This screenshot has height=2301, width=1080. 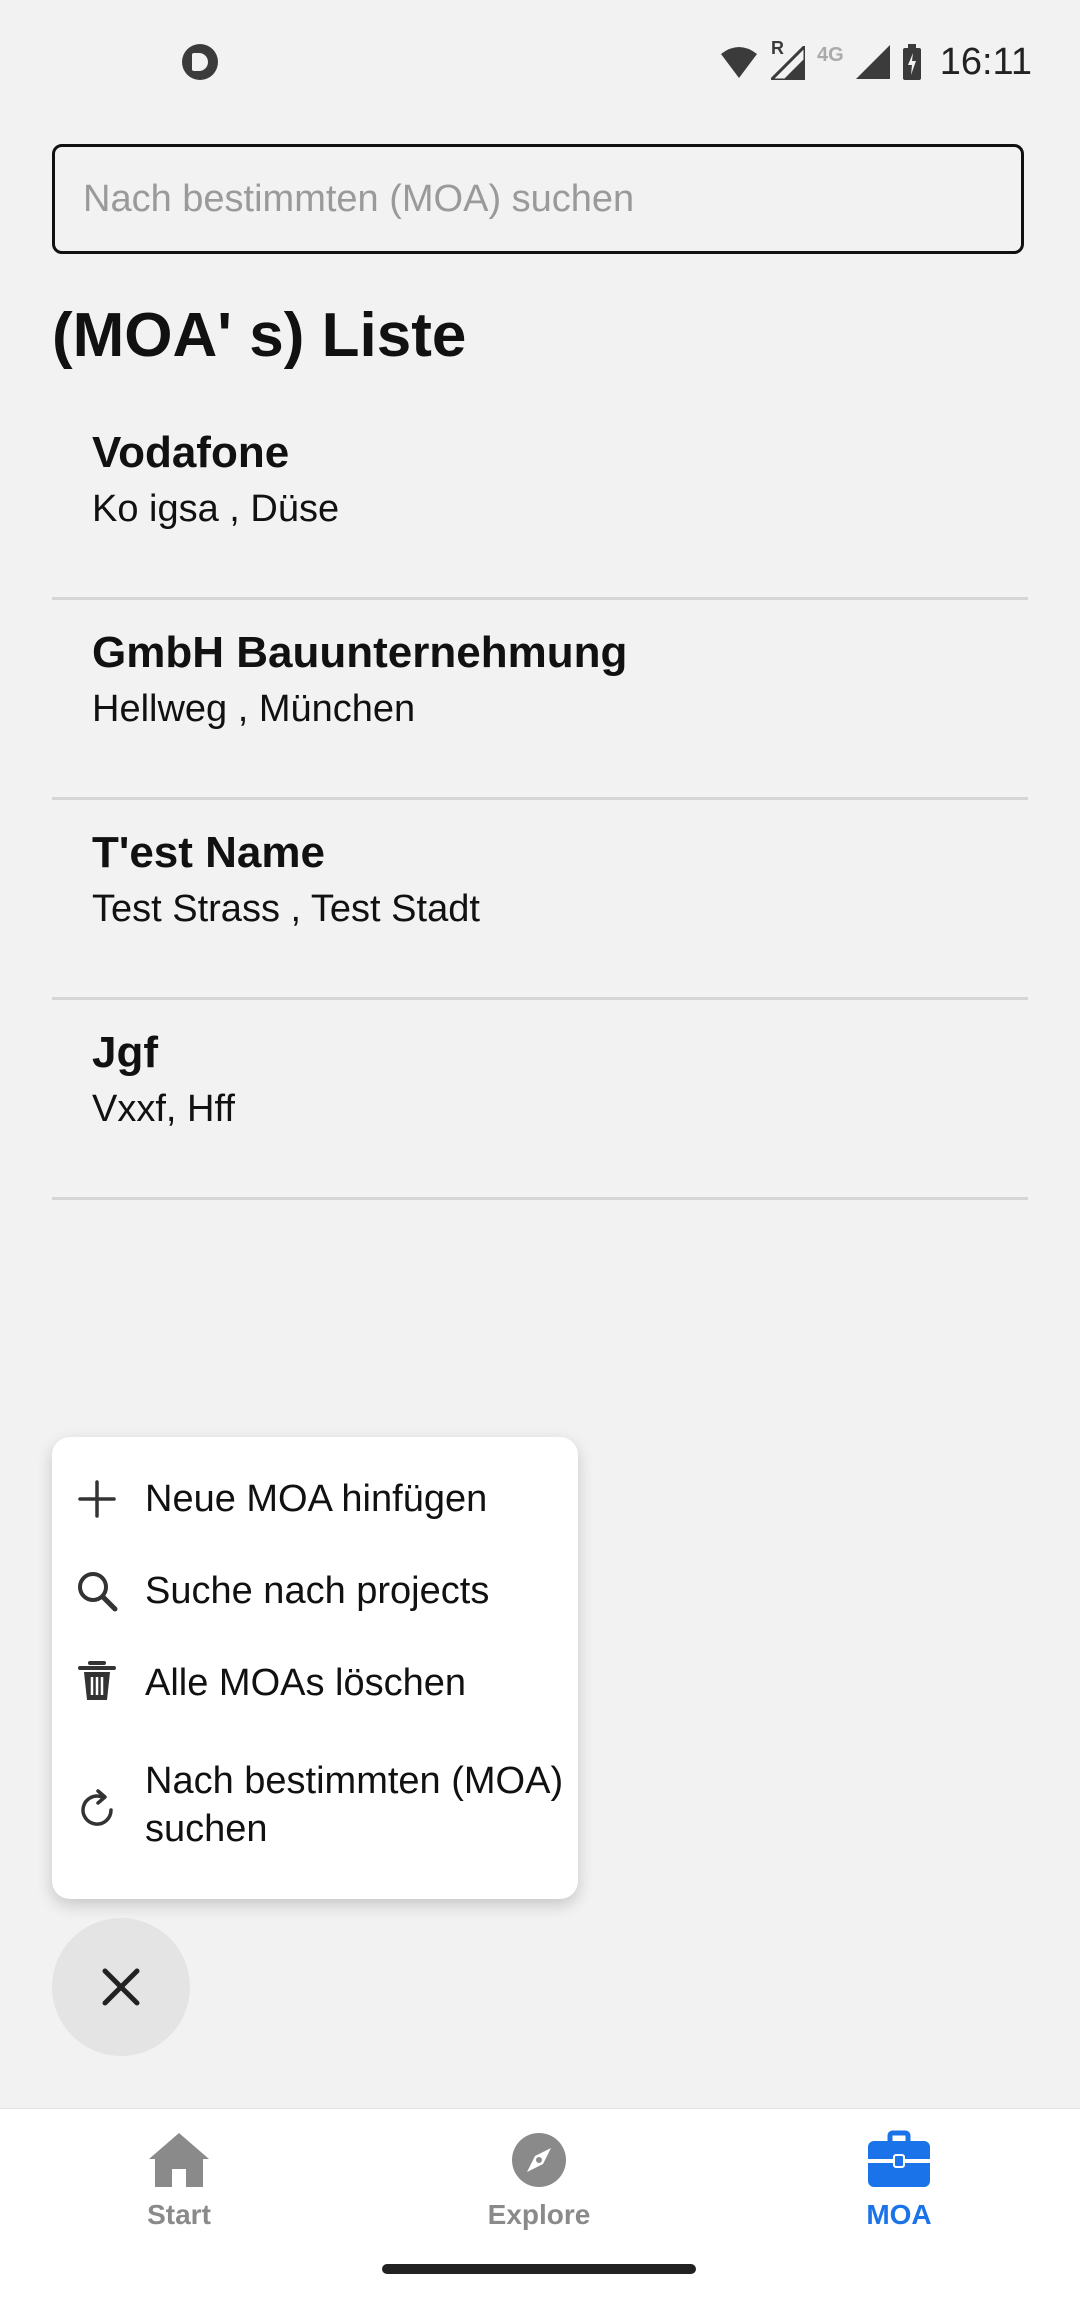 What do you see at coordinates (540, 900) in the screenshot?
I see `list-item: T'est Name Test Strass , Test Stadt` at bounding box center [540, 900].